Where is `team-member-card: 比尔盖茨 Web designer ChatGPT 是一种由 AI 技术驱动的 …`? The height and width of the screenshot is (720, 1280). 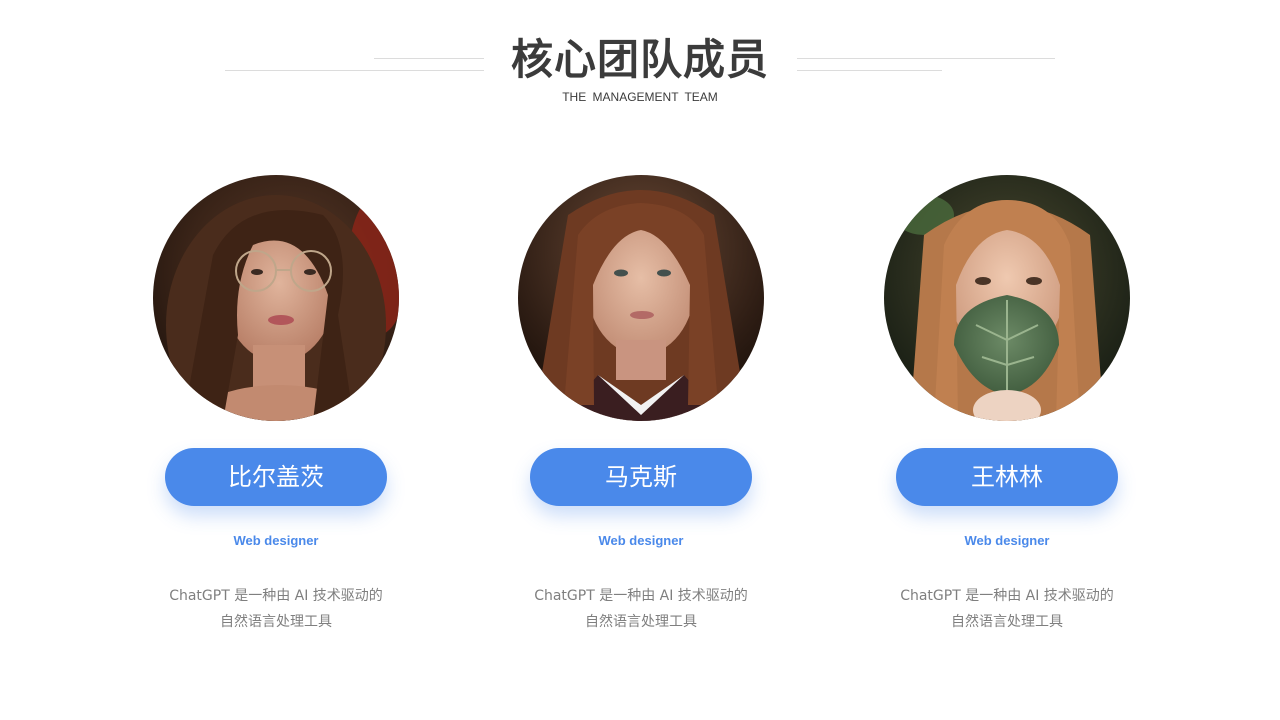 team-member-card: 比尔盖茨 Web designer ChatGPT 是一种由 AI 技术驱动的 … is located at coordinates (276, 410).